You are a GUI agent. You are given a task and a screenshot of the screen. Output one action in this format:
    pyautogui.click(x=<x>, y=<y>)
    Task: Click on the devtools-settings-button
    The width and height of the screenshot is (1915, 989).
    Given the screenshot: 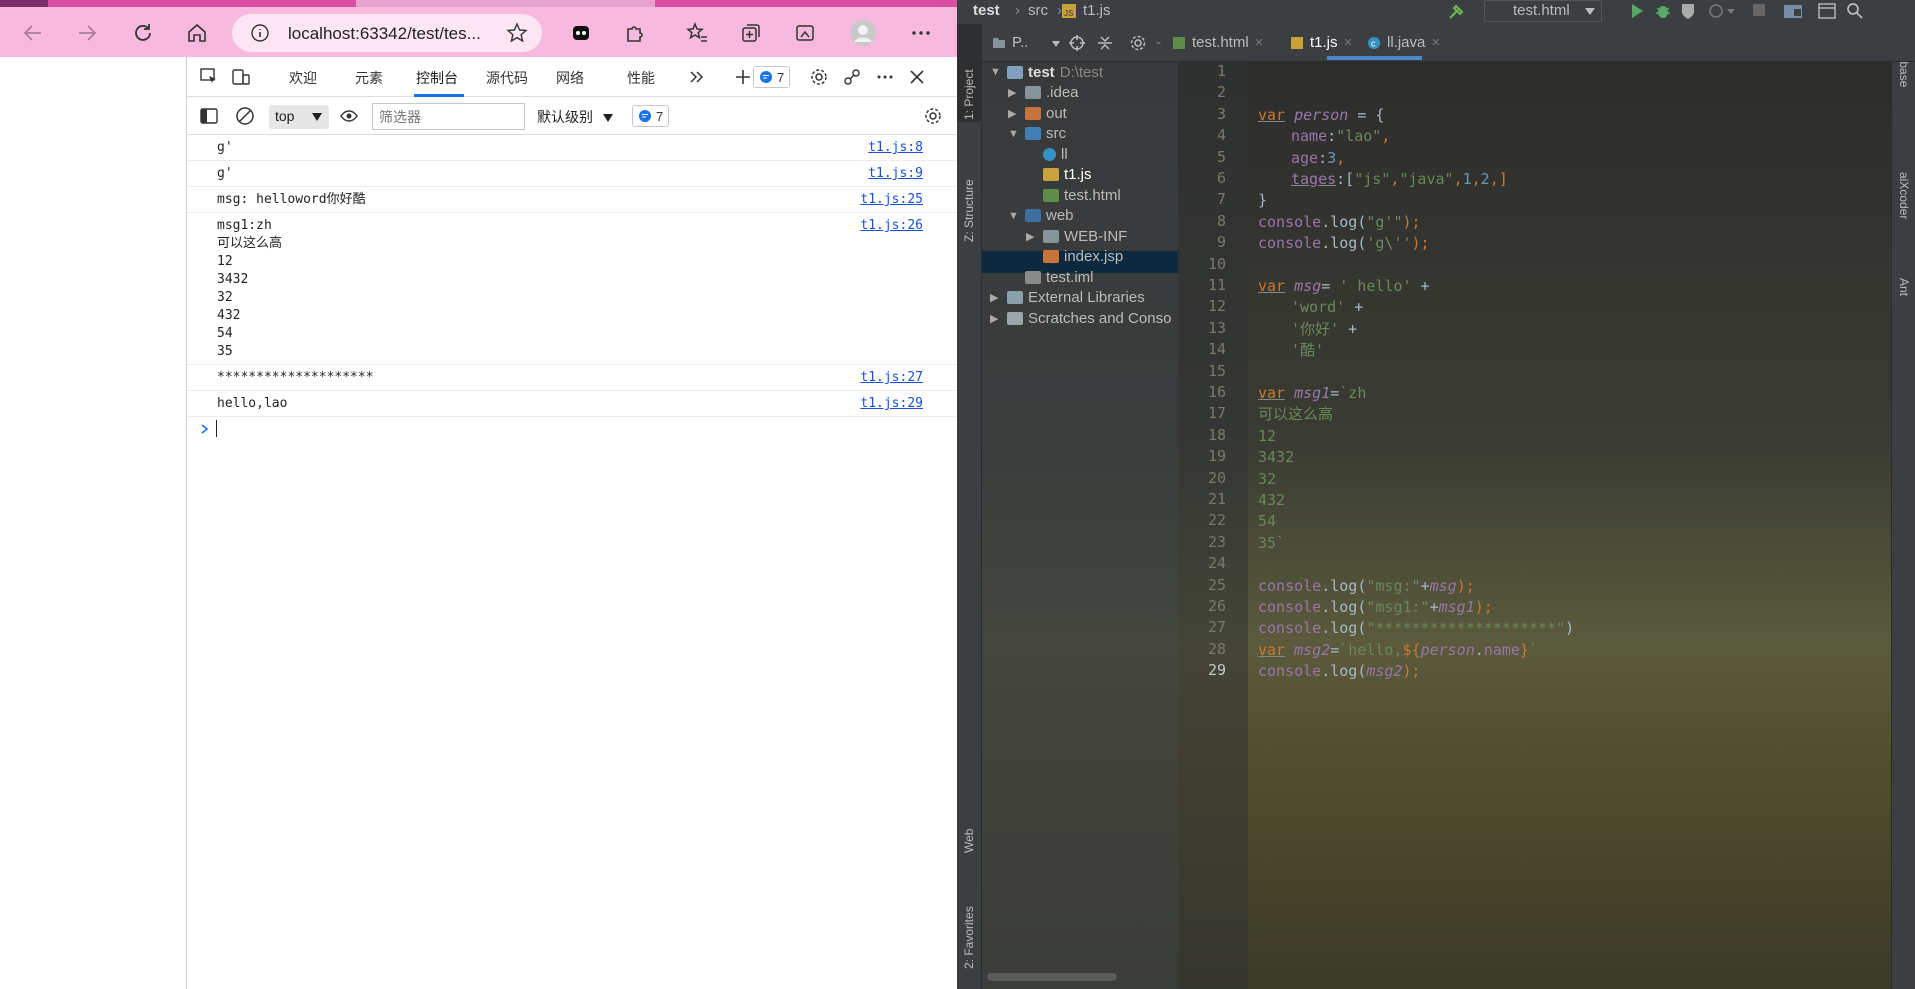 What is the action you would take?
    pyautogui.click(x=819, y=77)
    